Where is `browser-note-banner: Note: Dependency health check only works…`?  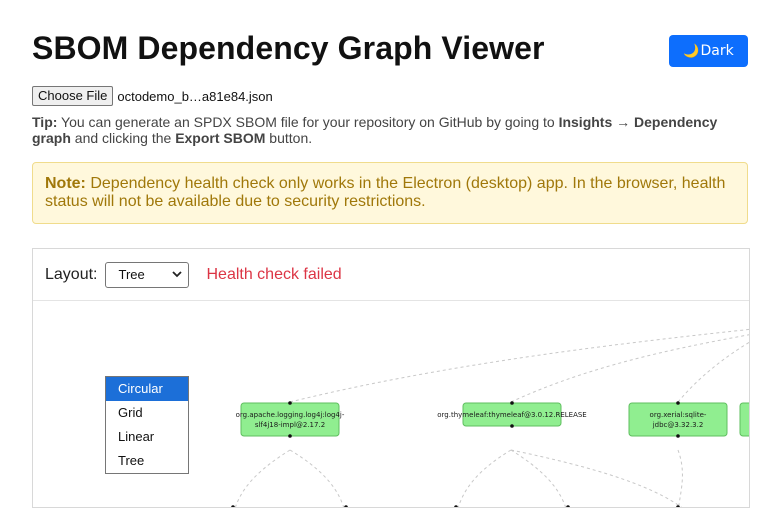 browser-note-banner: Note: Dependency health check only works… is located at coordinates (390, 193).